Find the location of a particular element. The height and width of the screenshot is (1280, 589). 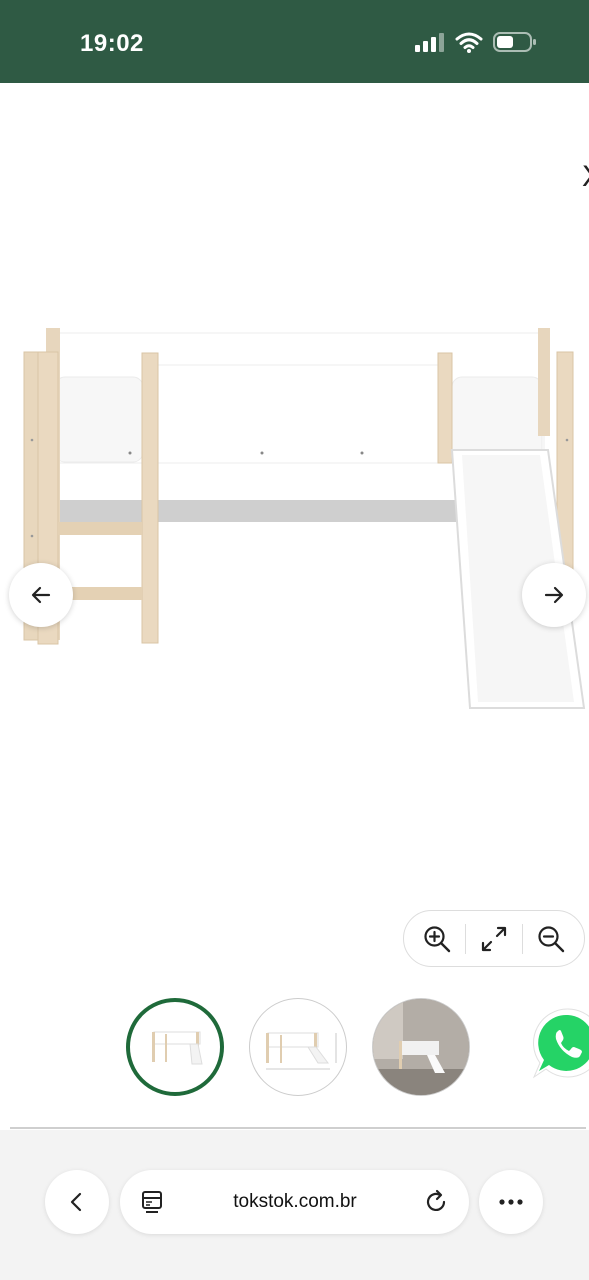

arrow-left-icon is located at coordinates (41, 595).